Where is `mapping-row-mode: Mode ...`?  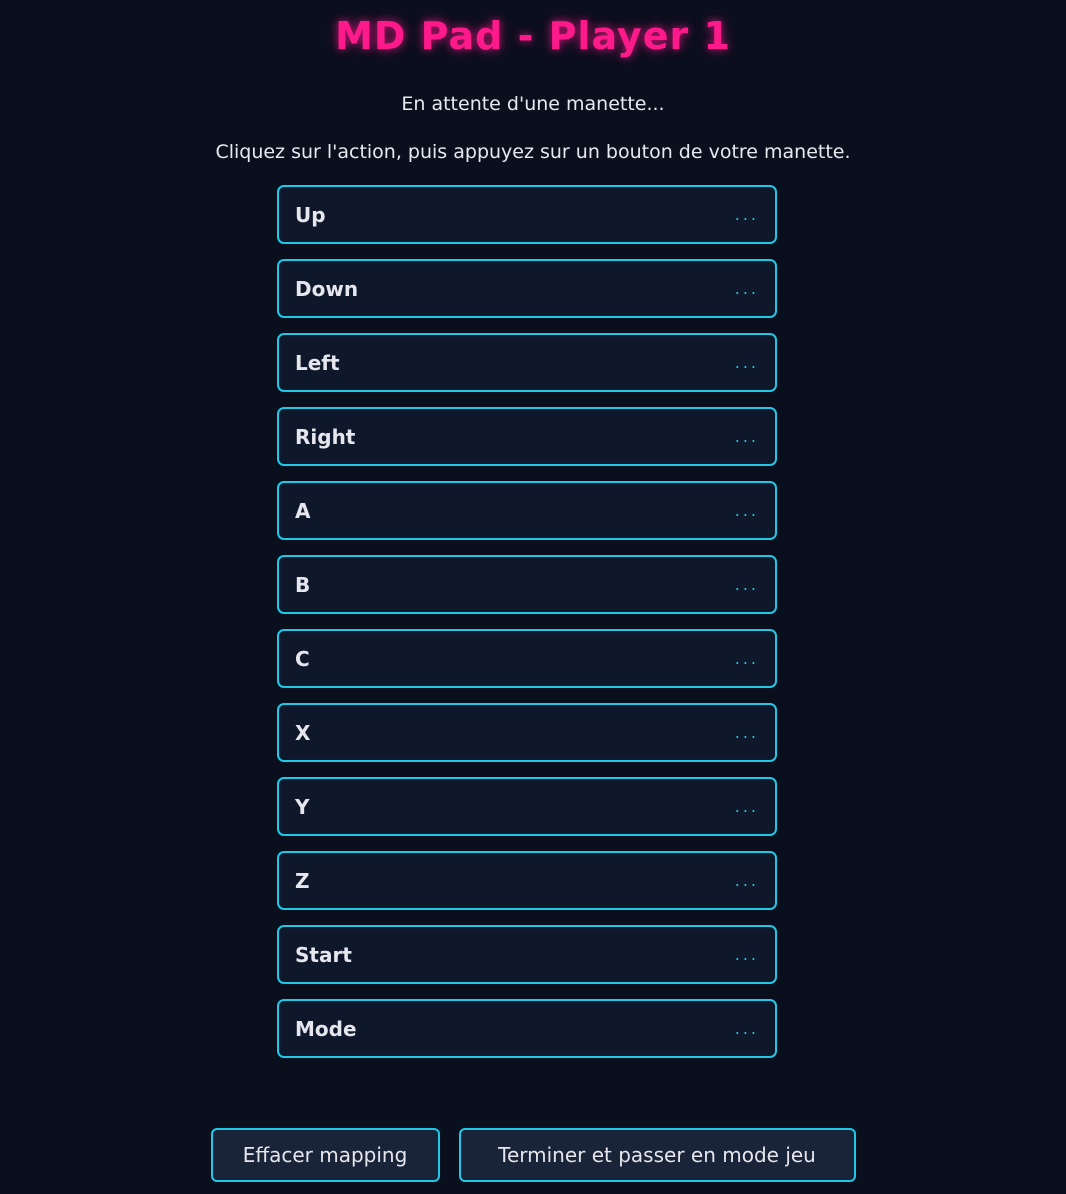 mapping-row-mode: Mode ... is located at coordinates (527, 1028).